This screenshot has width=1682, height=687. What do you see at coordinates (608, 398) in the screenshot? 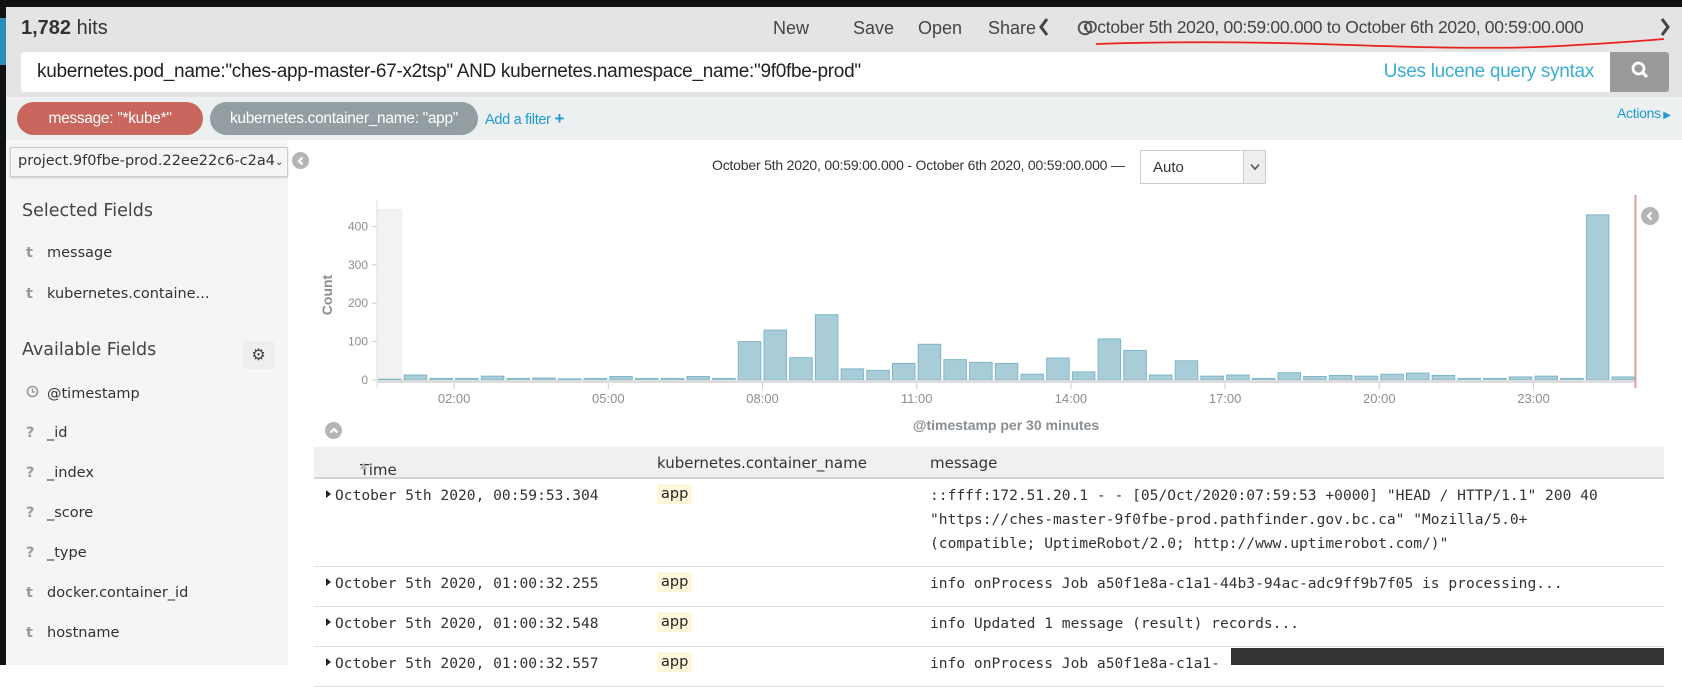
I see `x-tick-label: 05:00` at bounding box center [608, 398].